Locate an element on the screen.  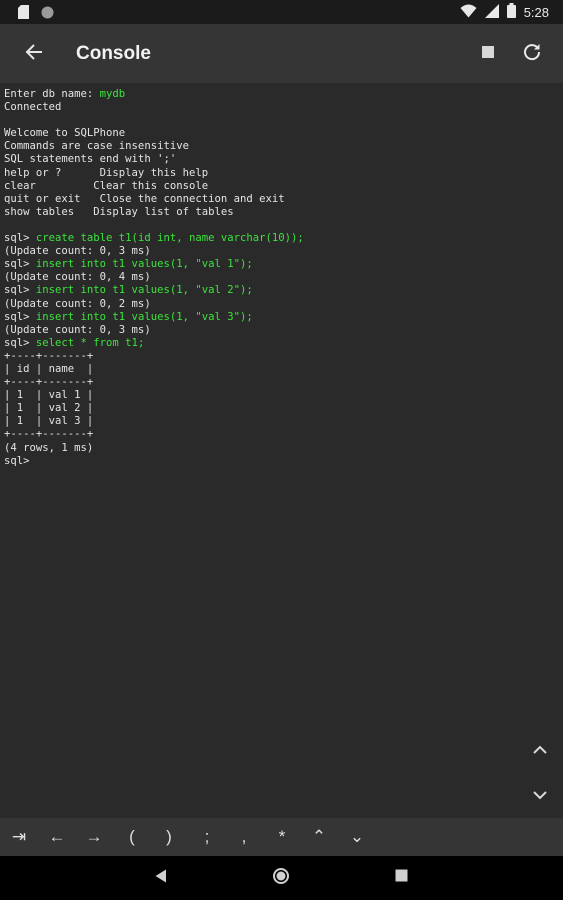
chevron-up-icon is located at coordinates (540, 750).